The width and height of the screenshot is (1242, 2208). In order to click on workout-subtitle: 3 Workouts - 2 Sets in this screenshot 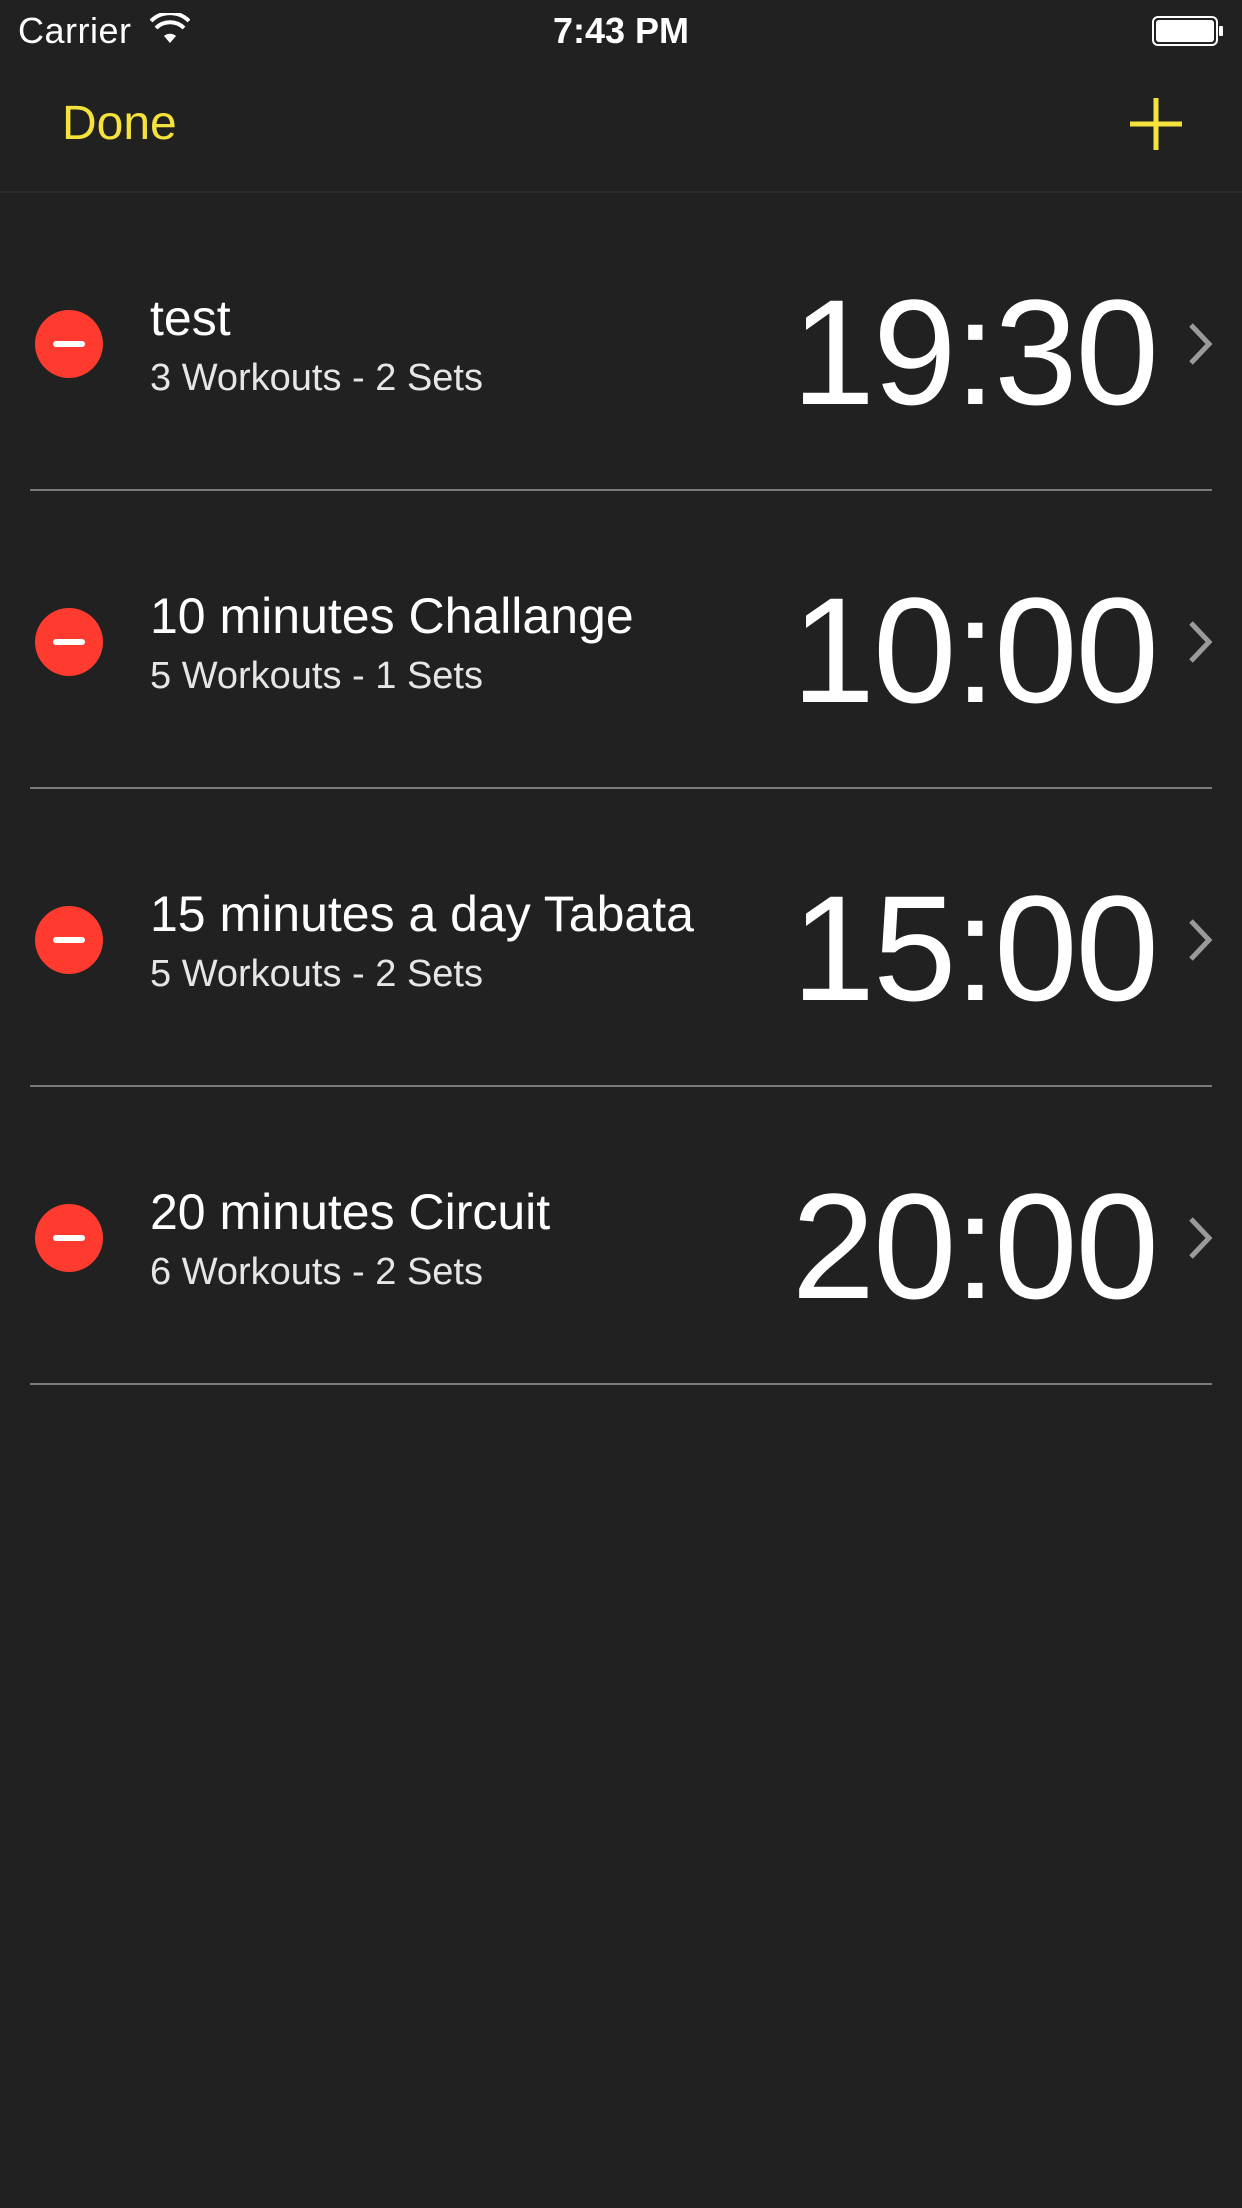, I will do `click(316, 378)`.